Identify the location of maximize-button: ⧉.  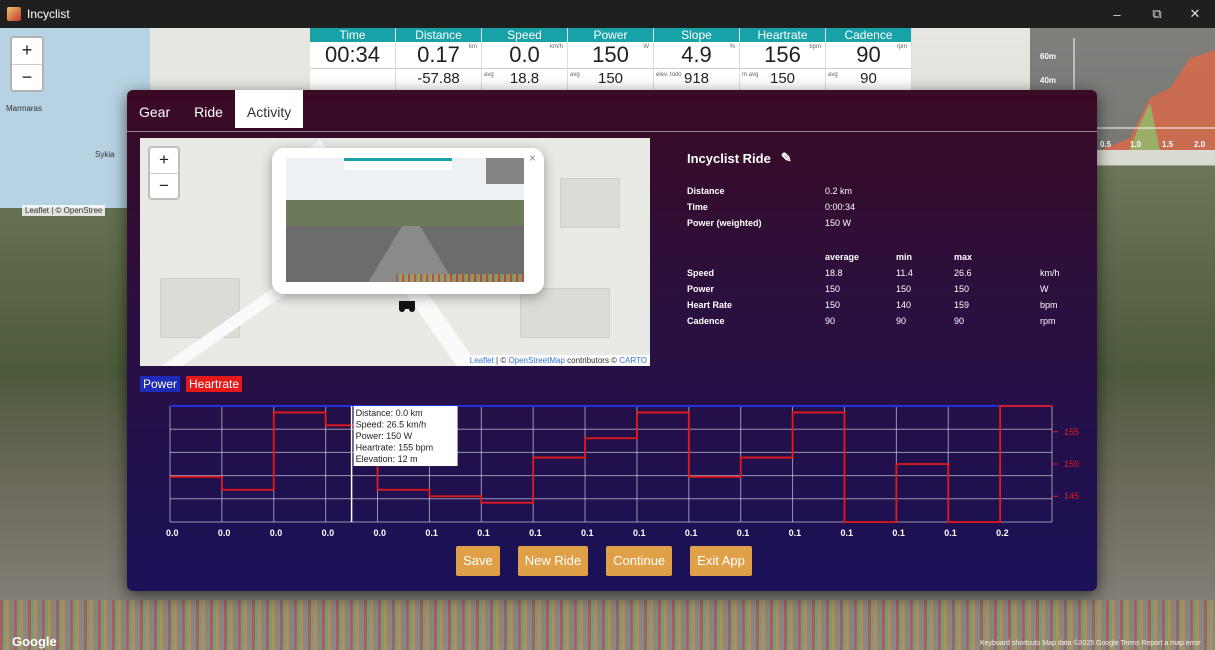
(1157, 14).